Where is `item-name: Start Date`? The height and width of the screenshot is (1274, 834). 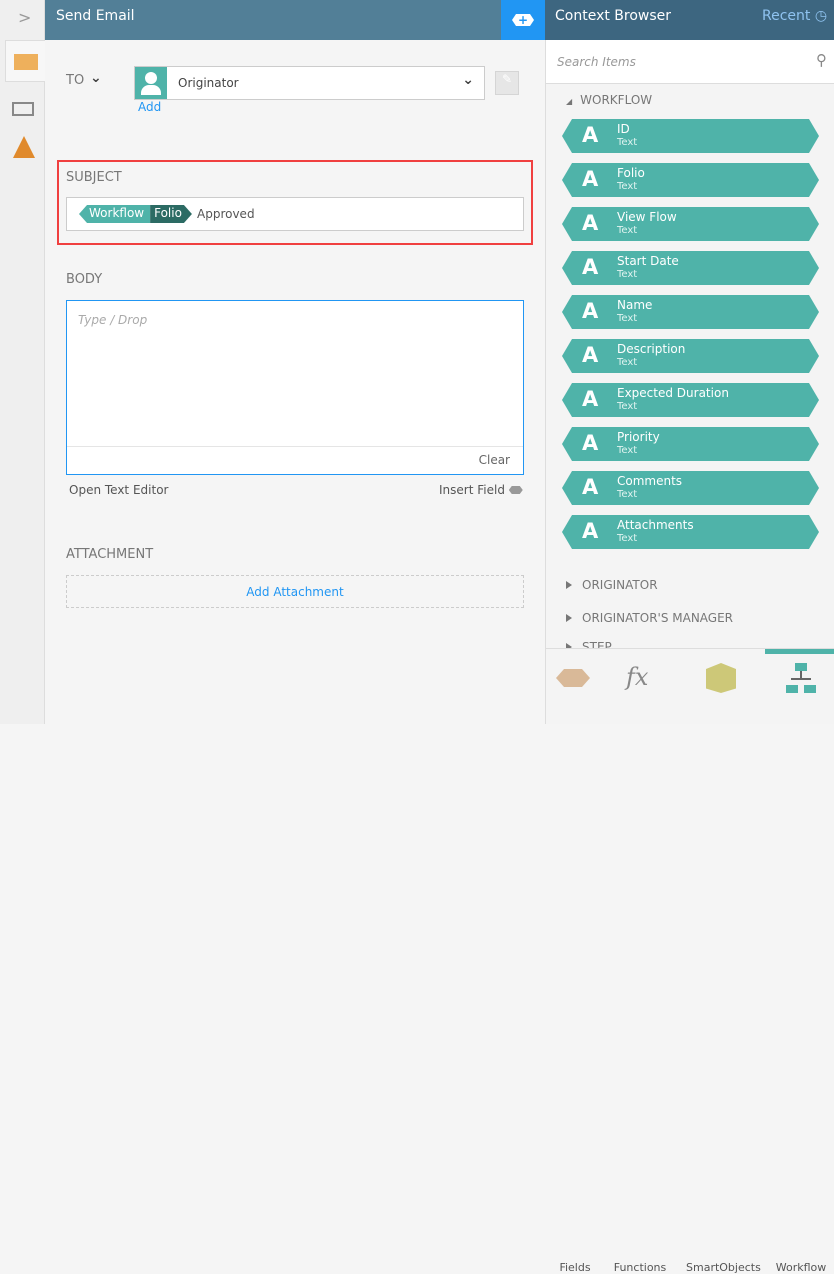 item-name: Start Date is located at coordinates (648, 261).